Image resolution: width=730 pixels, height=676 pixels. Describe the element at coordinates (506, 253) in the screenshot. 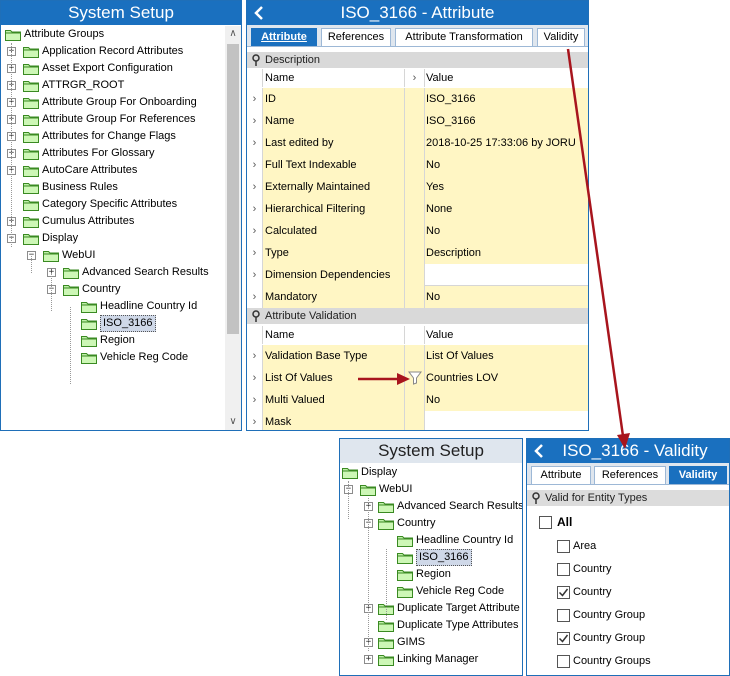

I see `attribute-value-cell: Description` at that location.